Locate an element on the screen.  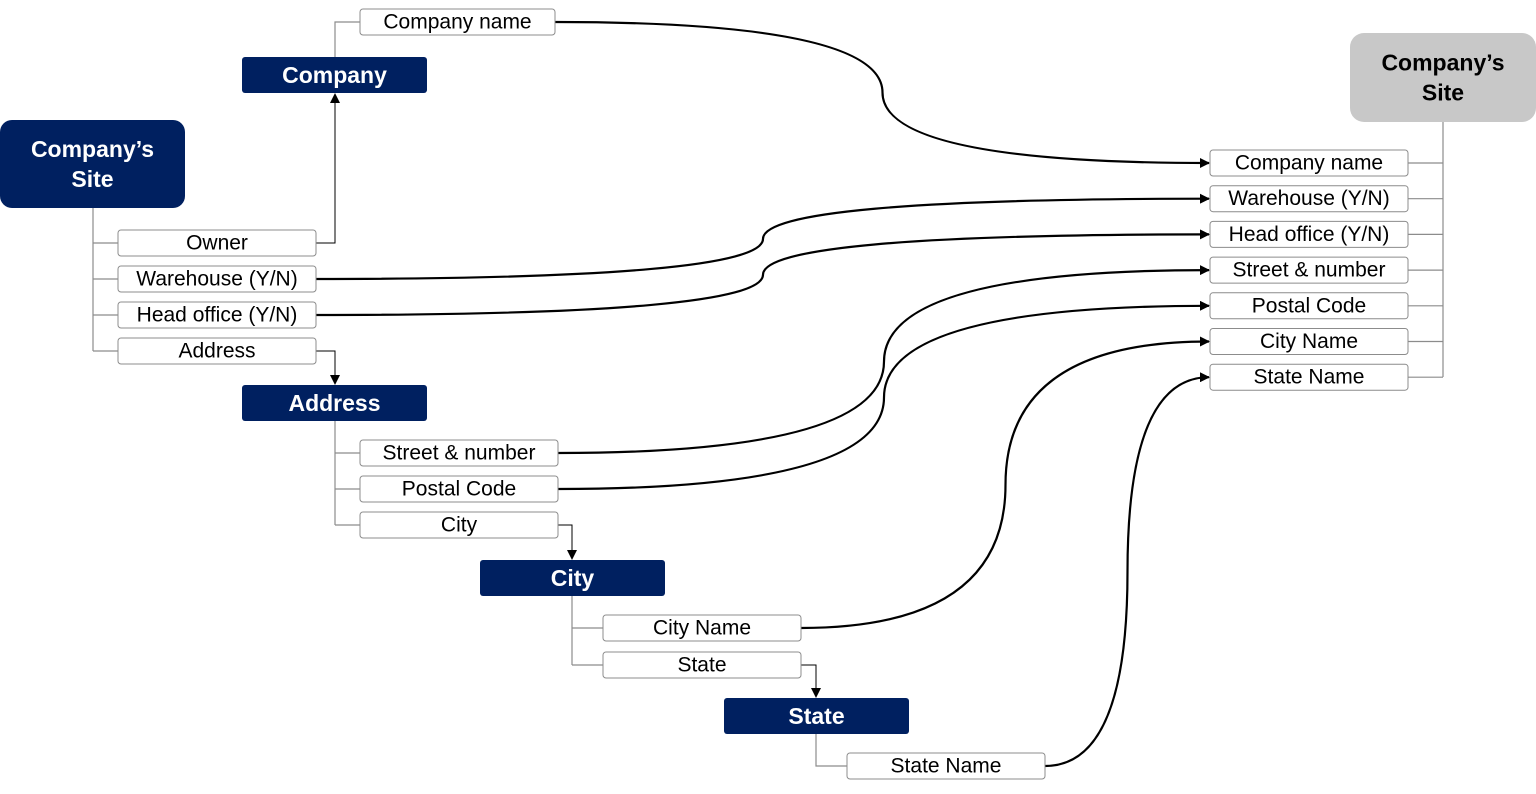
field-label: City is located at coordinates (459, 525).